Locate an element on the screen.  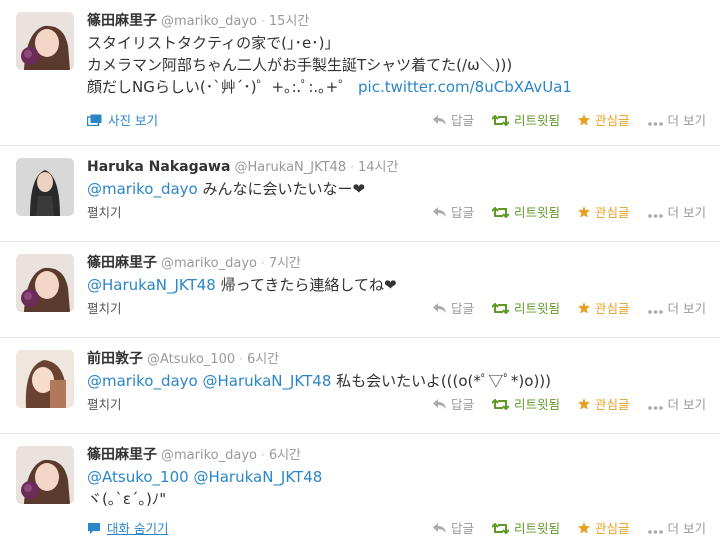
tweet-username: @HarukaN_JKT48 is located at coordinates (290, 167).